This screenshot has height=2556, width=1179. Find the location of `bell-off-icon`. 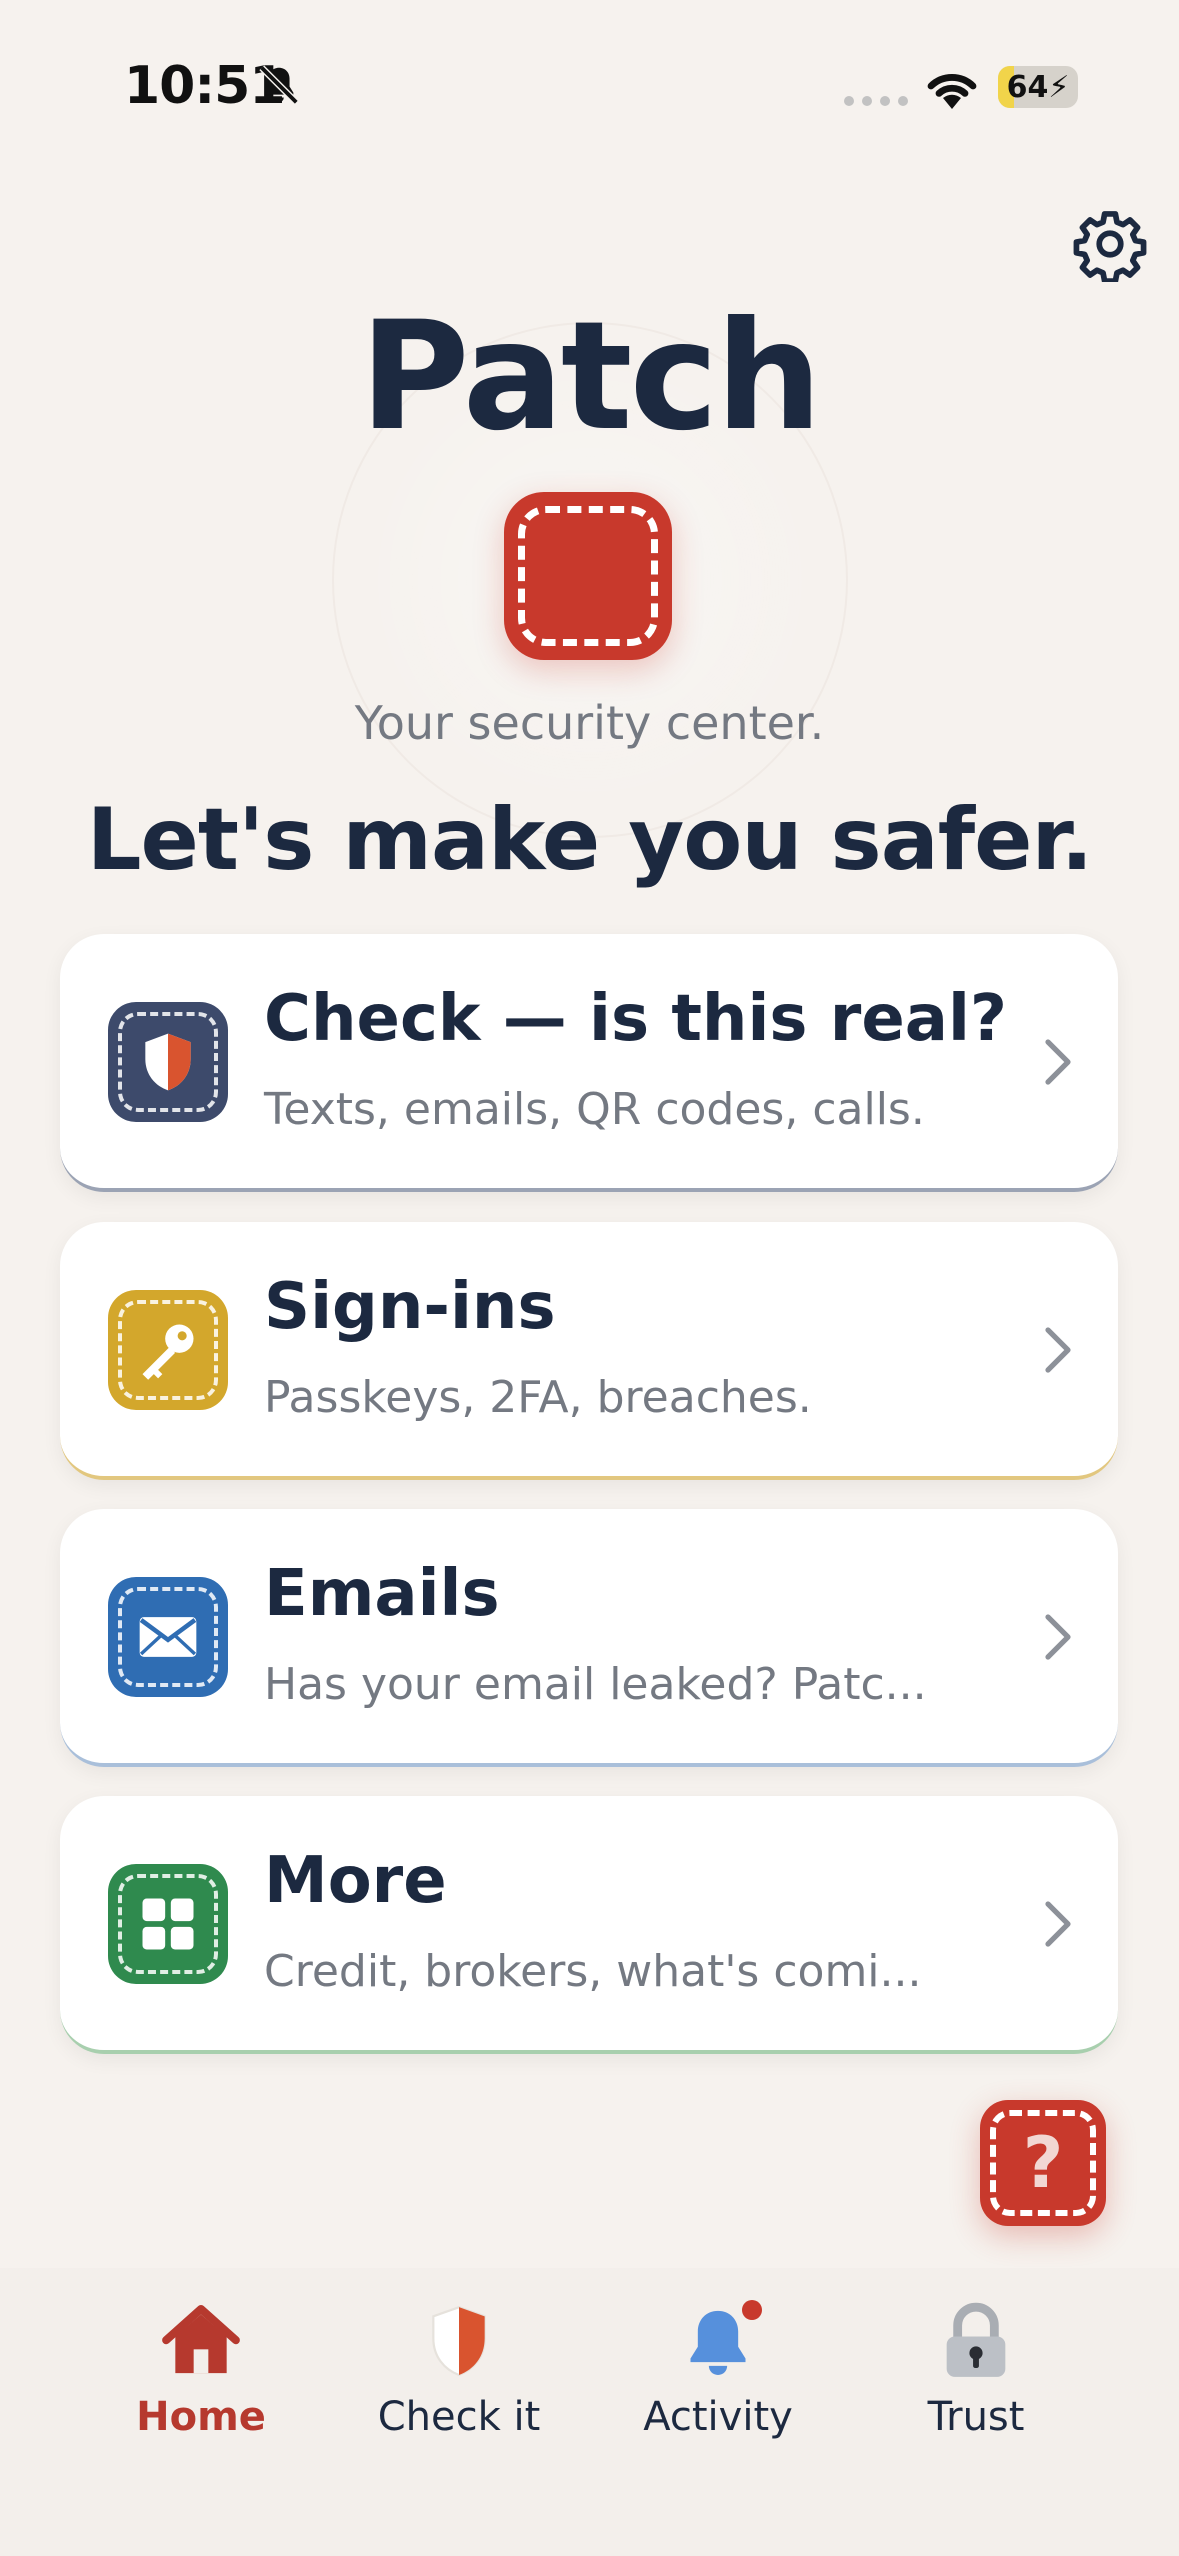

bell-off-icon is located at coordinates (279, 85).